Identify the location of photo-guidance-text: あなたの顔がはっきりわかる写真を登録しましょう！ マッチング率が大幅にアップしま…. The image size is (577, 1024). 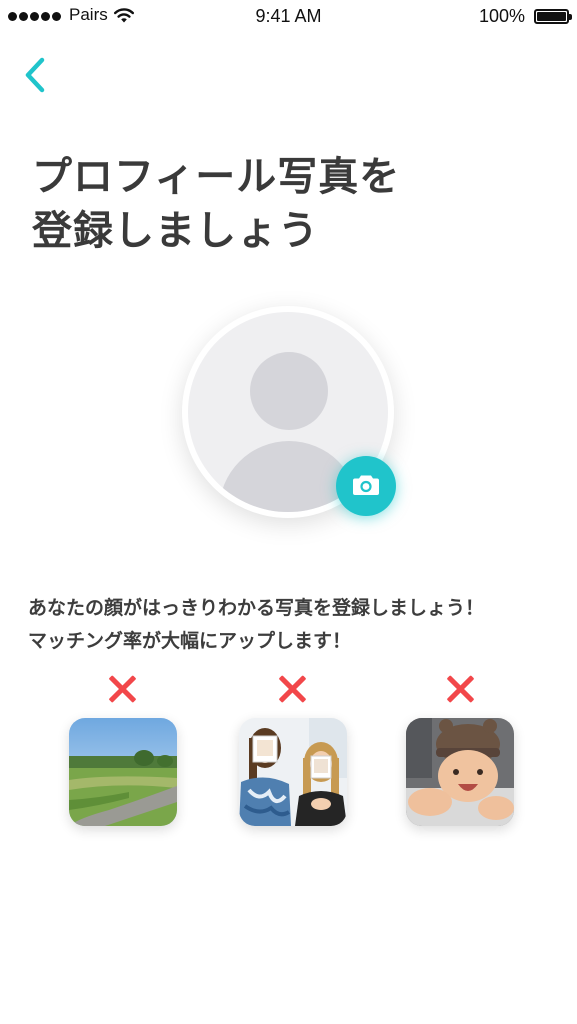
(298, 625).